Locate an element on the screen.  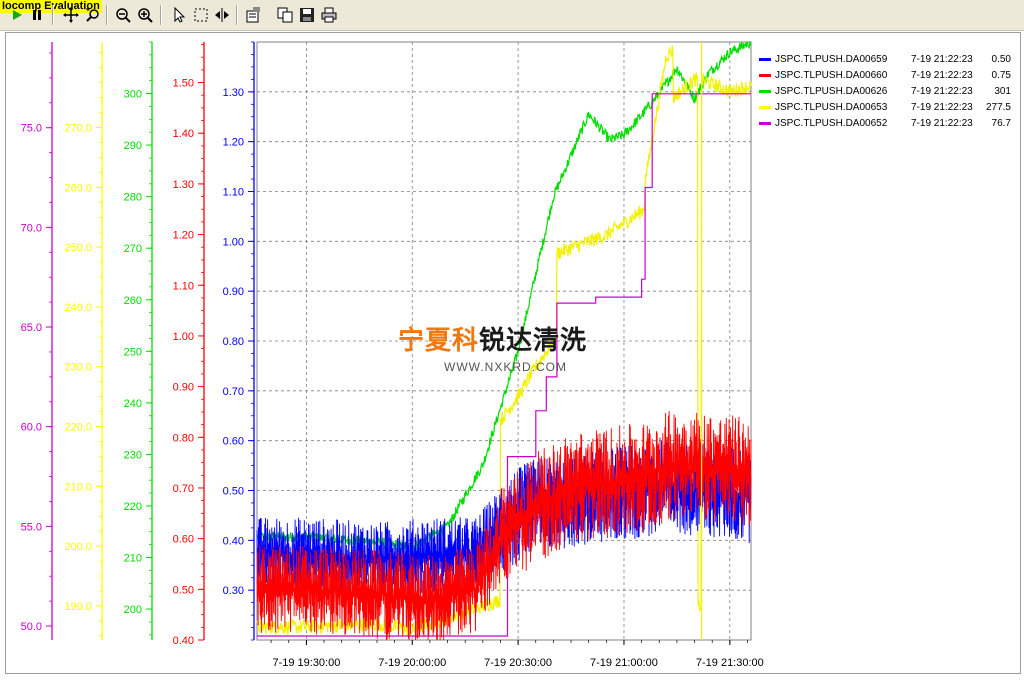
legend-item: JSPC.TLPUSH.DA00652 7-19 21:22:23 76.7 is located at coordinates (889, 124).